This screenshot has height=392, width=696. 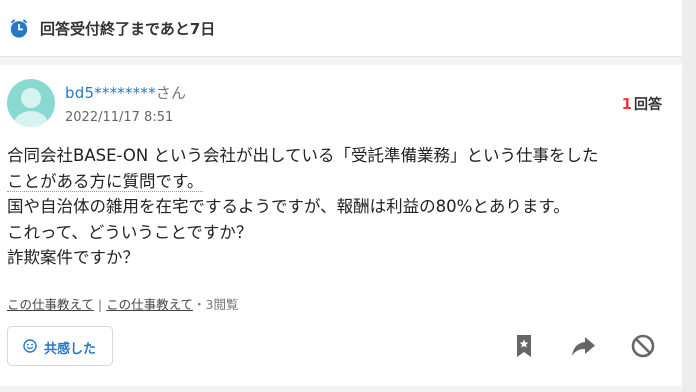 I want to click on post-timestamp: 2022/11/17 8:51, so click(x=119, y=117).